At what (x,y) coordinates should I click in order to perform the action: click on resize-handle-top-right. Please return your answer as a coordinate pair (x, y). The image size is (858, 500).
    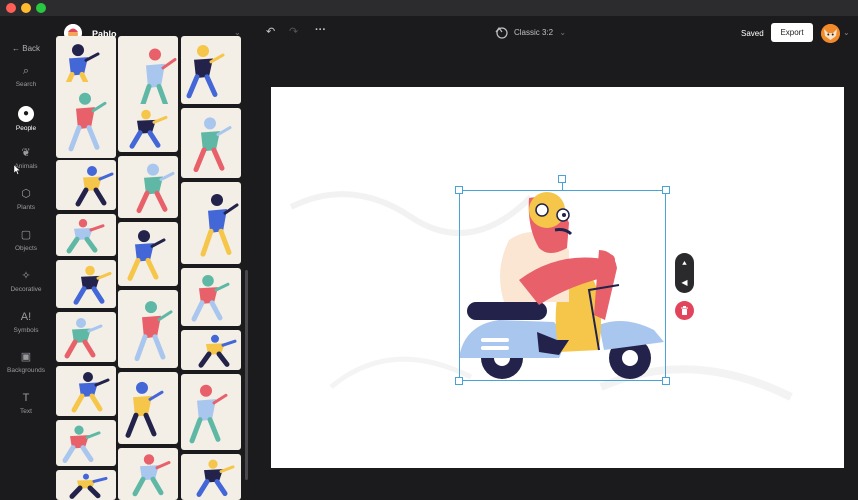
    Looking at the image, I should click on (666, 190).